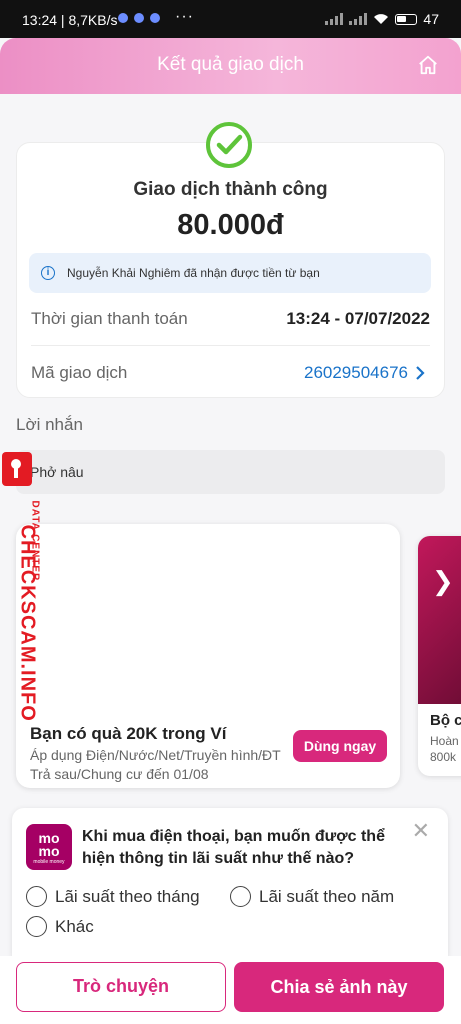  I want to click on transaction-id-value: 26029504676, so click(356, 373).